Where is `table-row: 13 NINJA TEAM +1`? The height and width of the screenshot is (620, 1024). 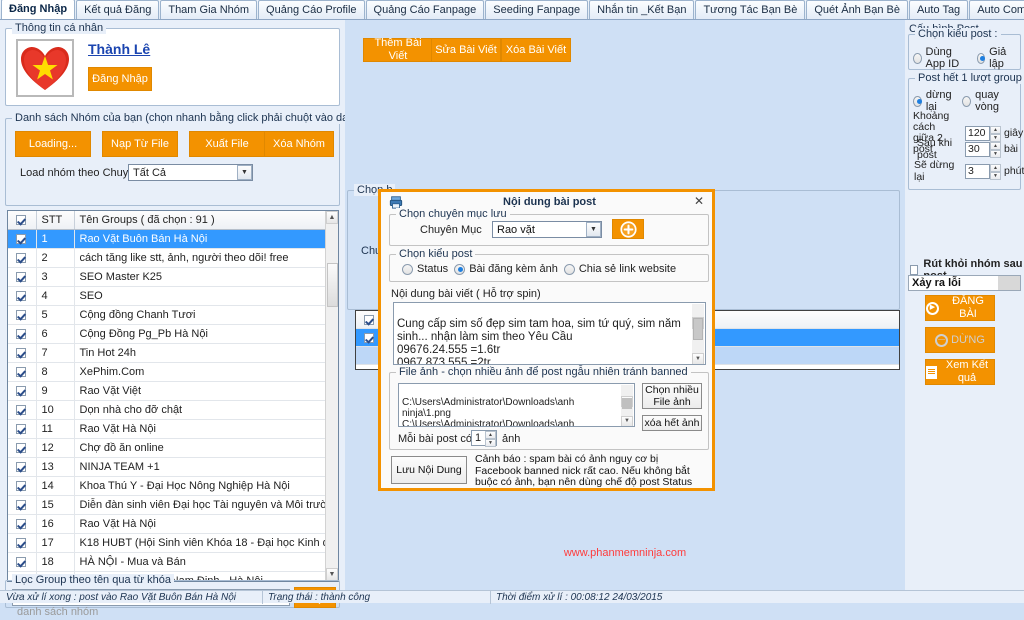 table-row: 13 NINJA TEAM +1 is located at coordinates (167, 467).